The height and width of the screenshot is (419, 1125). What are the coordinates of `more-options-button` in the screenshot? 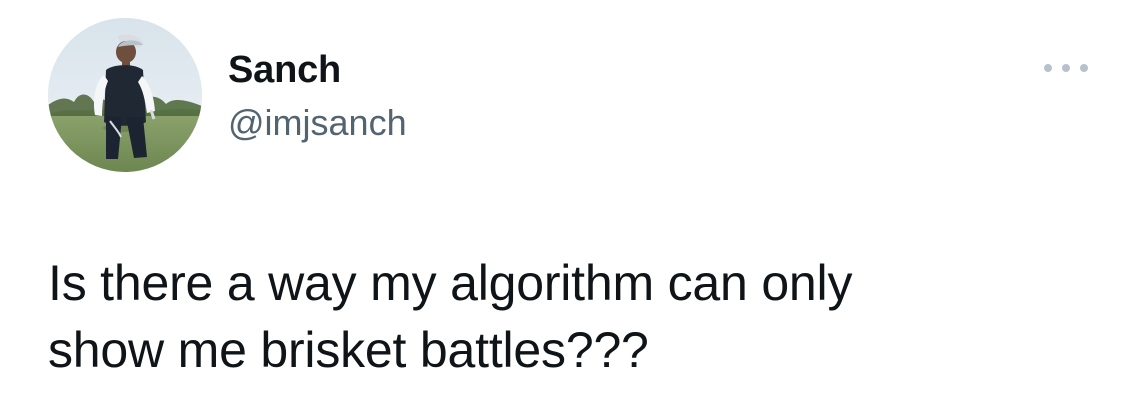 It's located at (1066, 68).